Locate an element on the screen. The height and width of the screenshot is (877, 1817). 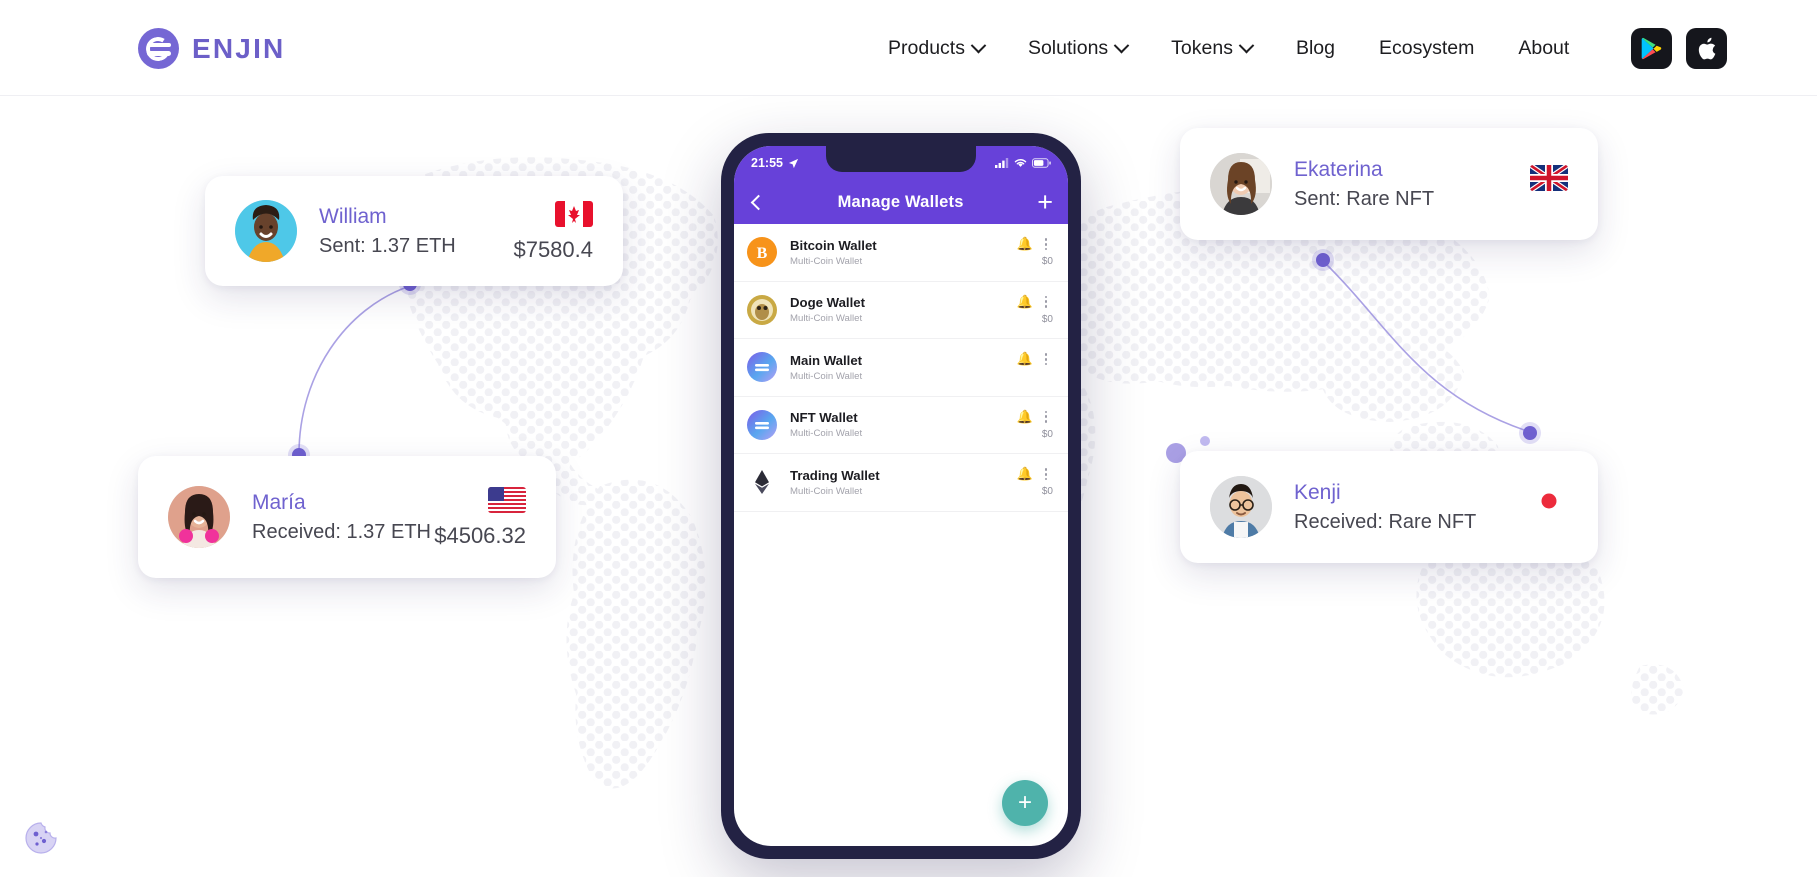
google-play-icon is located at coordinates (1651, 48).